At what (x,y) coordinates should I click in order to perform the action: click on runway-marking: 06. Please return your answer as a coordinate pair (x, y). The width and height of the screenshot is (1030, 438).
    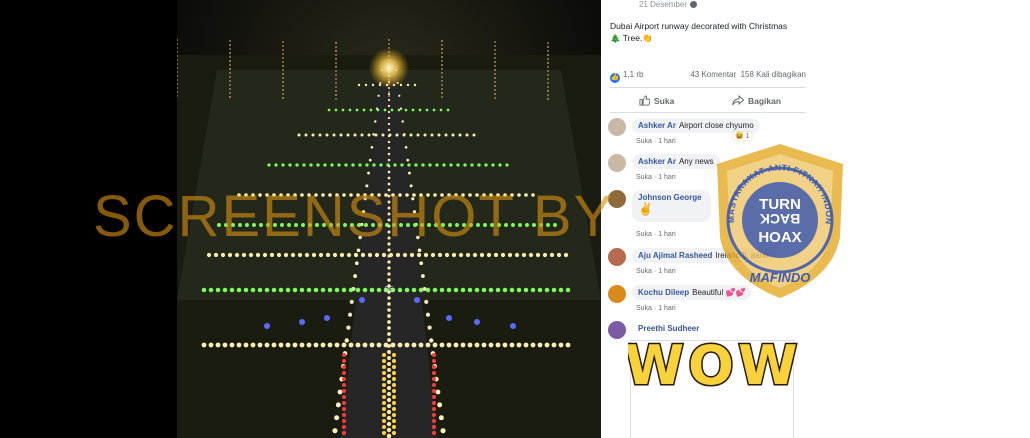
    Looking at the image, I should click on (389, 289).